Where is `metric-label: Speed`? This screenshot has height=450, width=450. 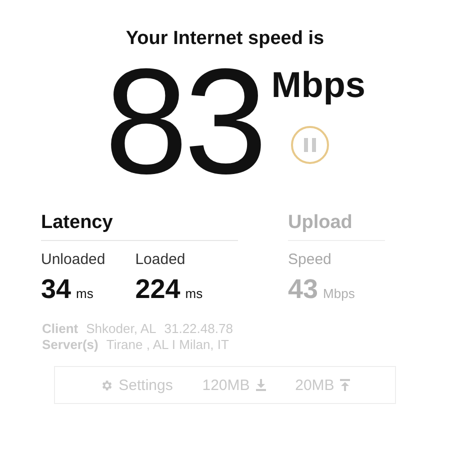 metric-label: Speed is located at coordinates (310, 259).